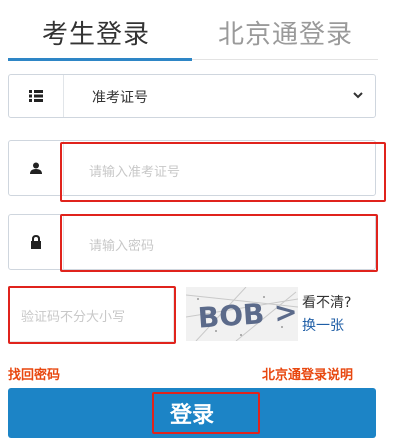 Image resolution: width=406 pixels, height=440 pixels. What do you see at coordinates (223, 172) in the screenshot?
I see `exam-number-highlight` at bounding box center [223, 172].